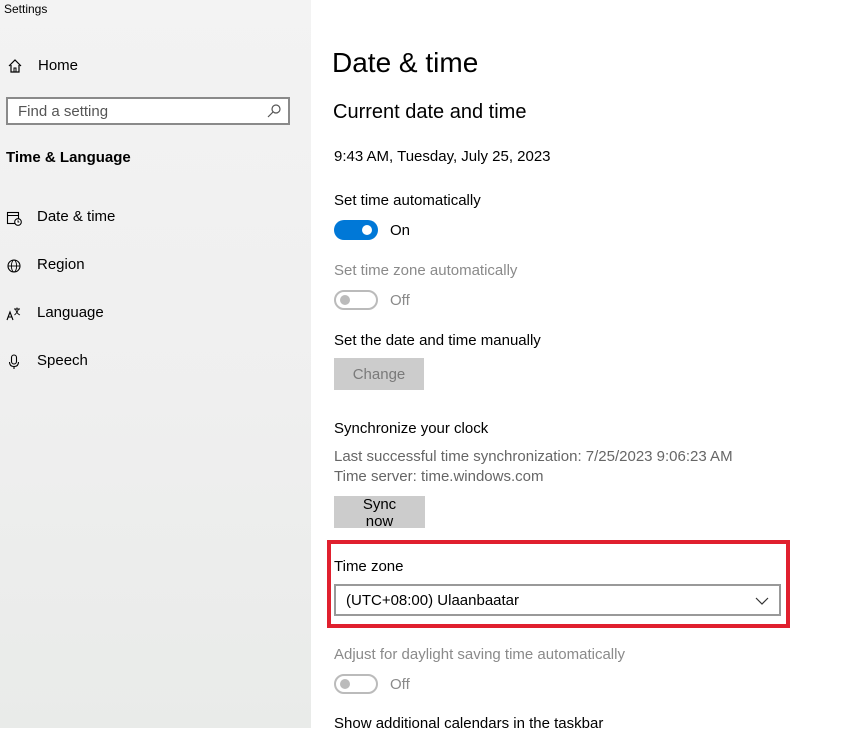 Image resolution: width=863 pixels, height=732 pixels. Describe the element at coordinates (400, 684) in the screenshot. I see `dst-state: Off` at that location.